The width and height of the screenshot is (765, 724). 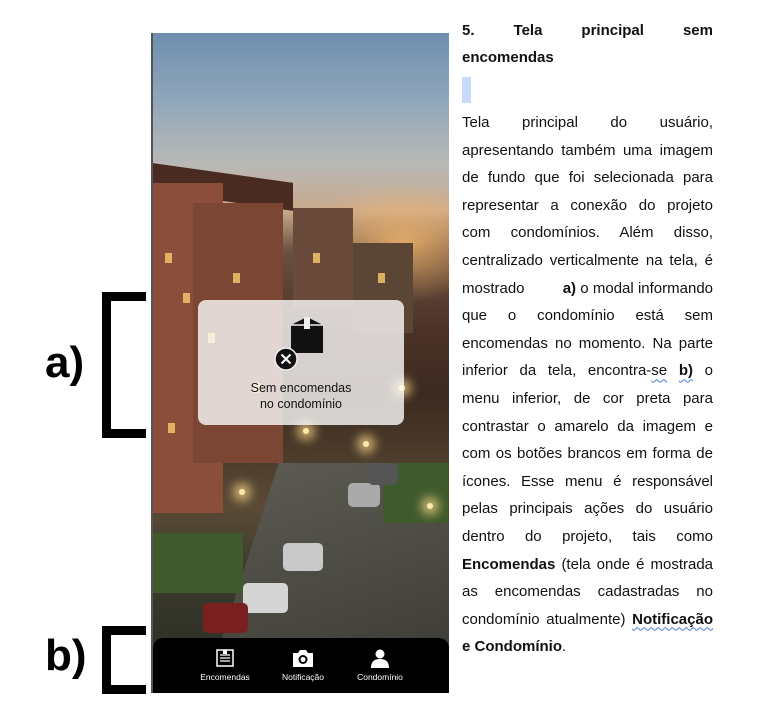 What do you see at coordinates (303, 677) in the screenshot?
I see `nav-label-notificacao: Notificação` at bounding box center [303, 677].